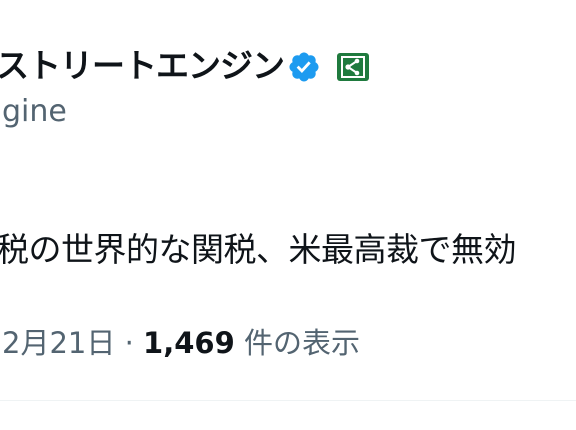 The width and height of the screenshot is (576, 430). Describe the element at coordinates (288, 400) in the screenshot. I see `divider` at that location.